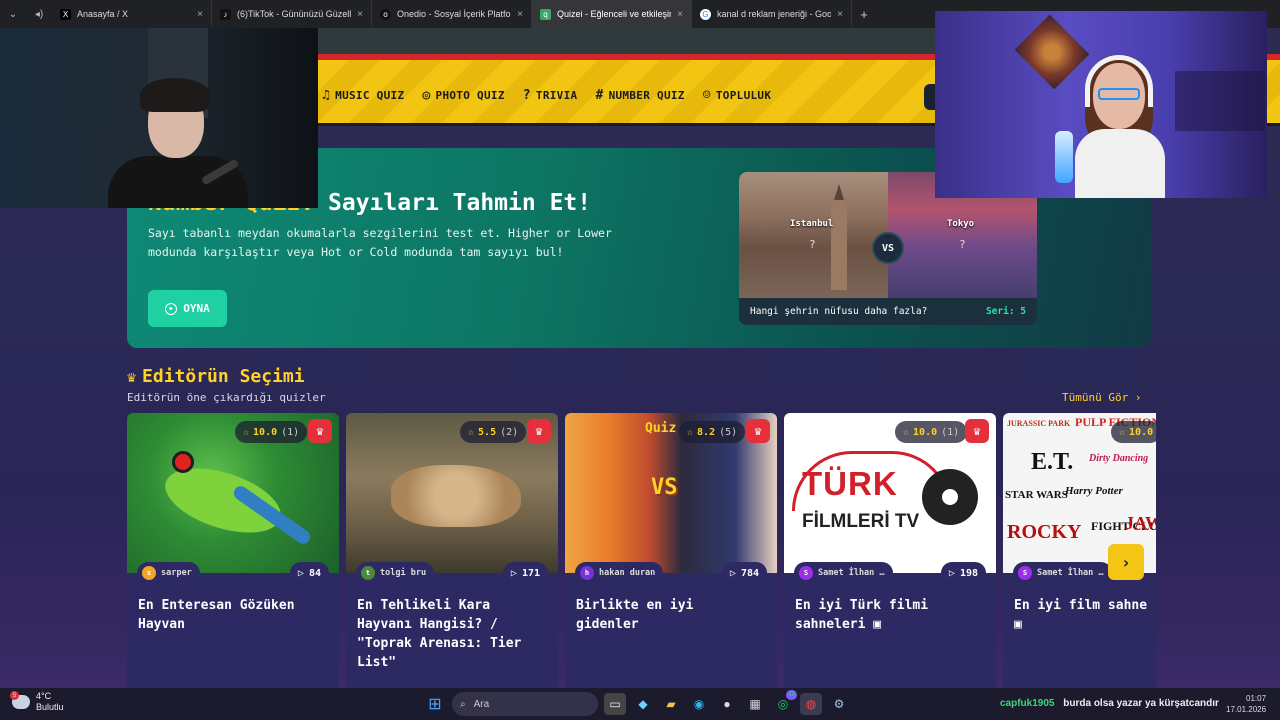 This screenshot has width=1280, height=720. What do you see at coordinates (1018, 624) in the screenshot?
I see `video-icon: ▣` at bounding box center [1018, 624].